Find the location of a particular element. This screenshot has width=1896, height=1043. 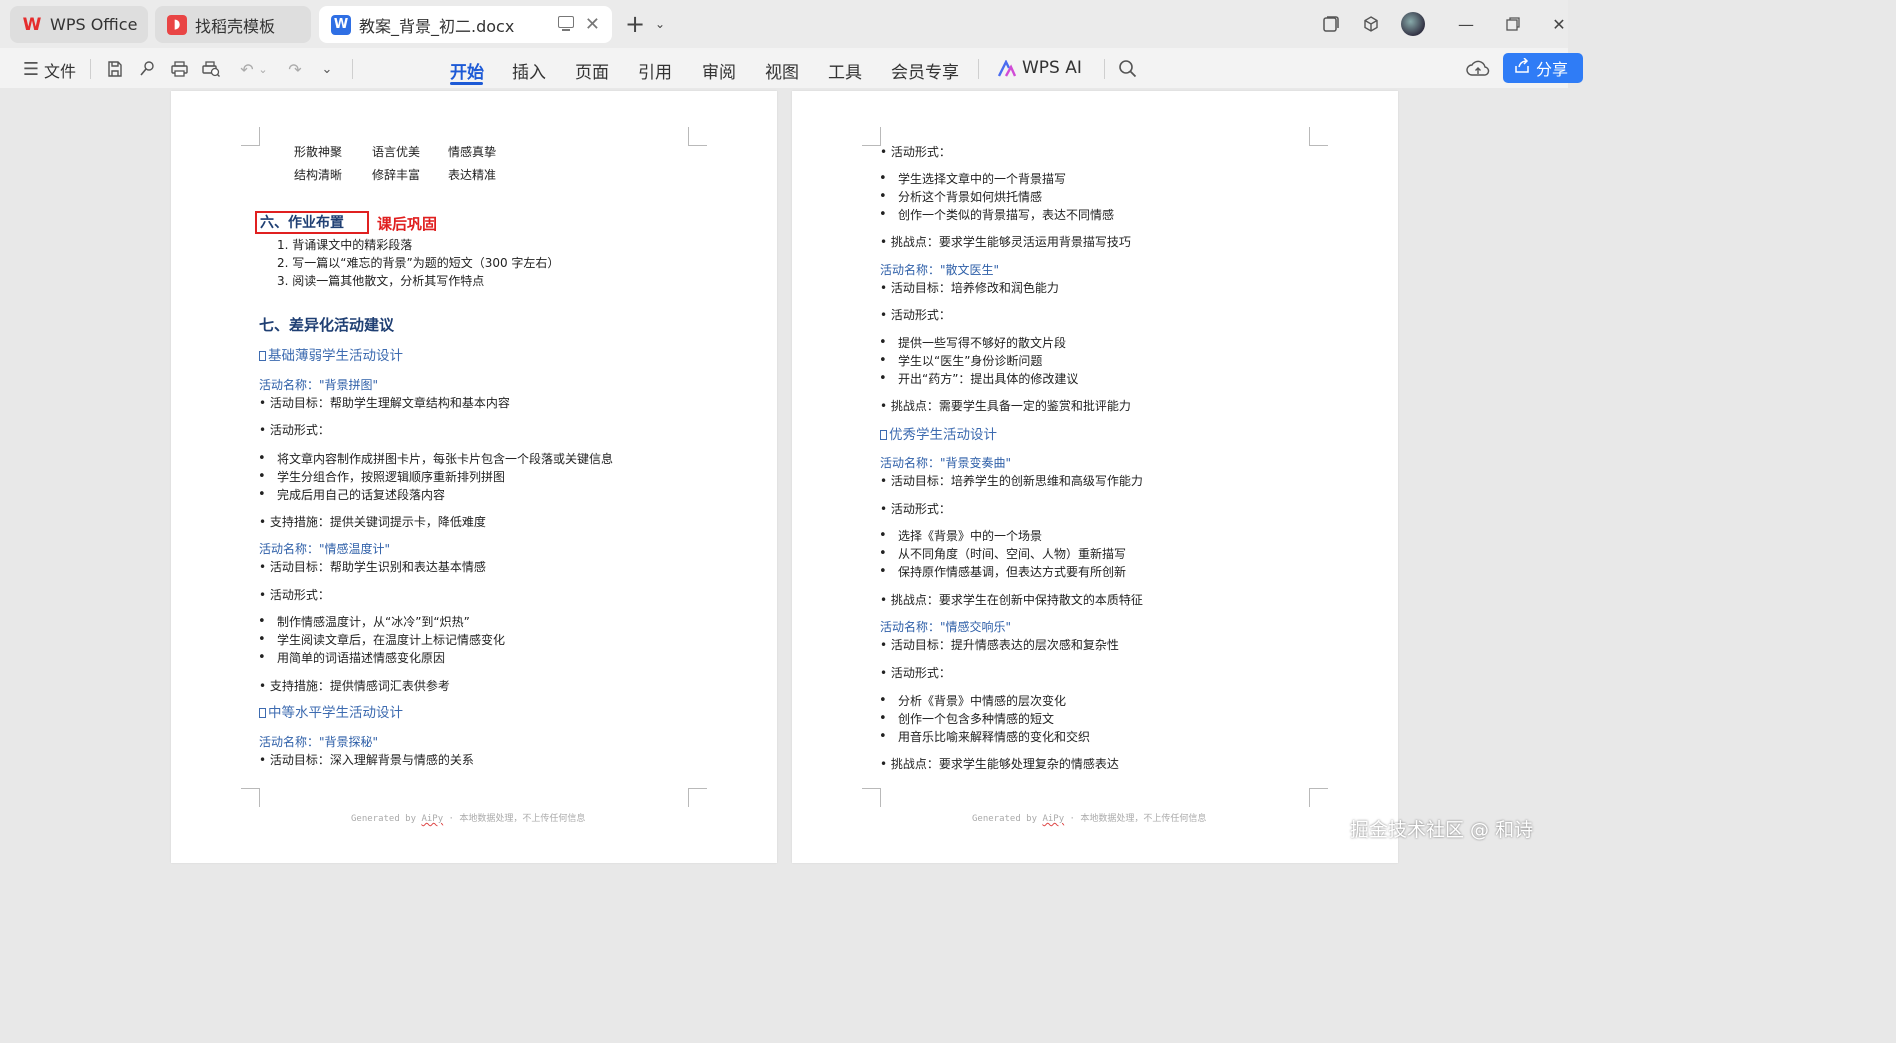

challenge-point: • 挑战点：要求学生在创新中保持散文的本质特征 is located at coordinates (1011, 600).